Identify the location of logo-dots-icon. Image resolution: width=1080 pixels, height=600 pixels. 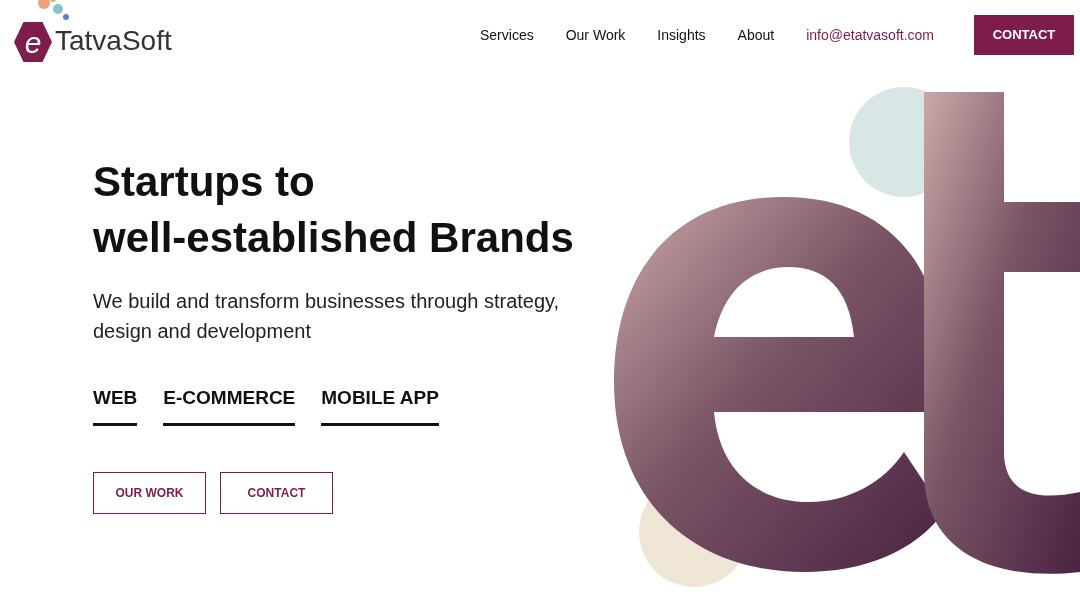
(53, 11).